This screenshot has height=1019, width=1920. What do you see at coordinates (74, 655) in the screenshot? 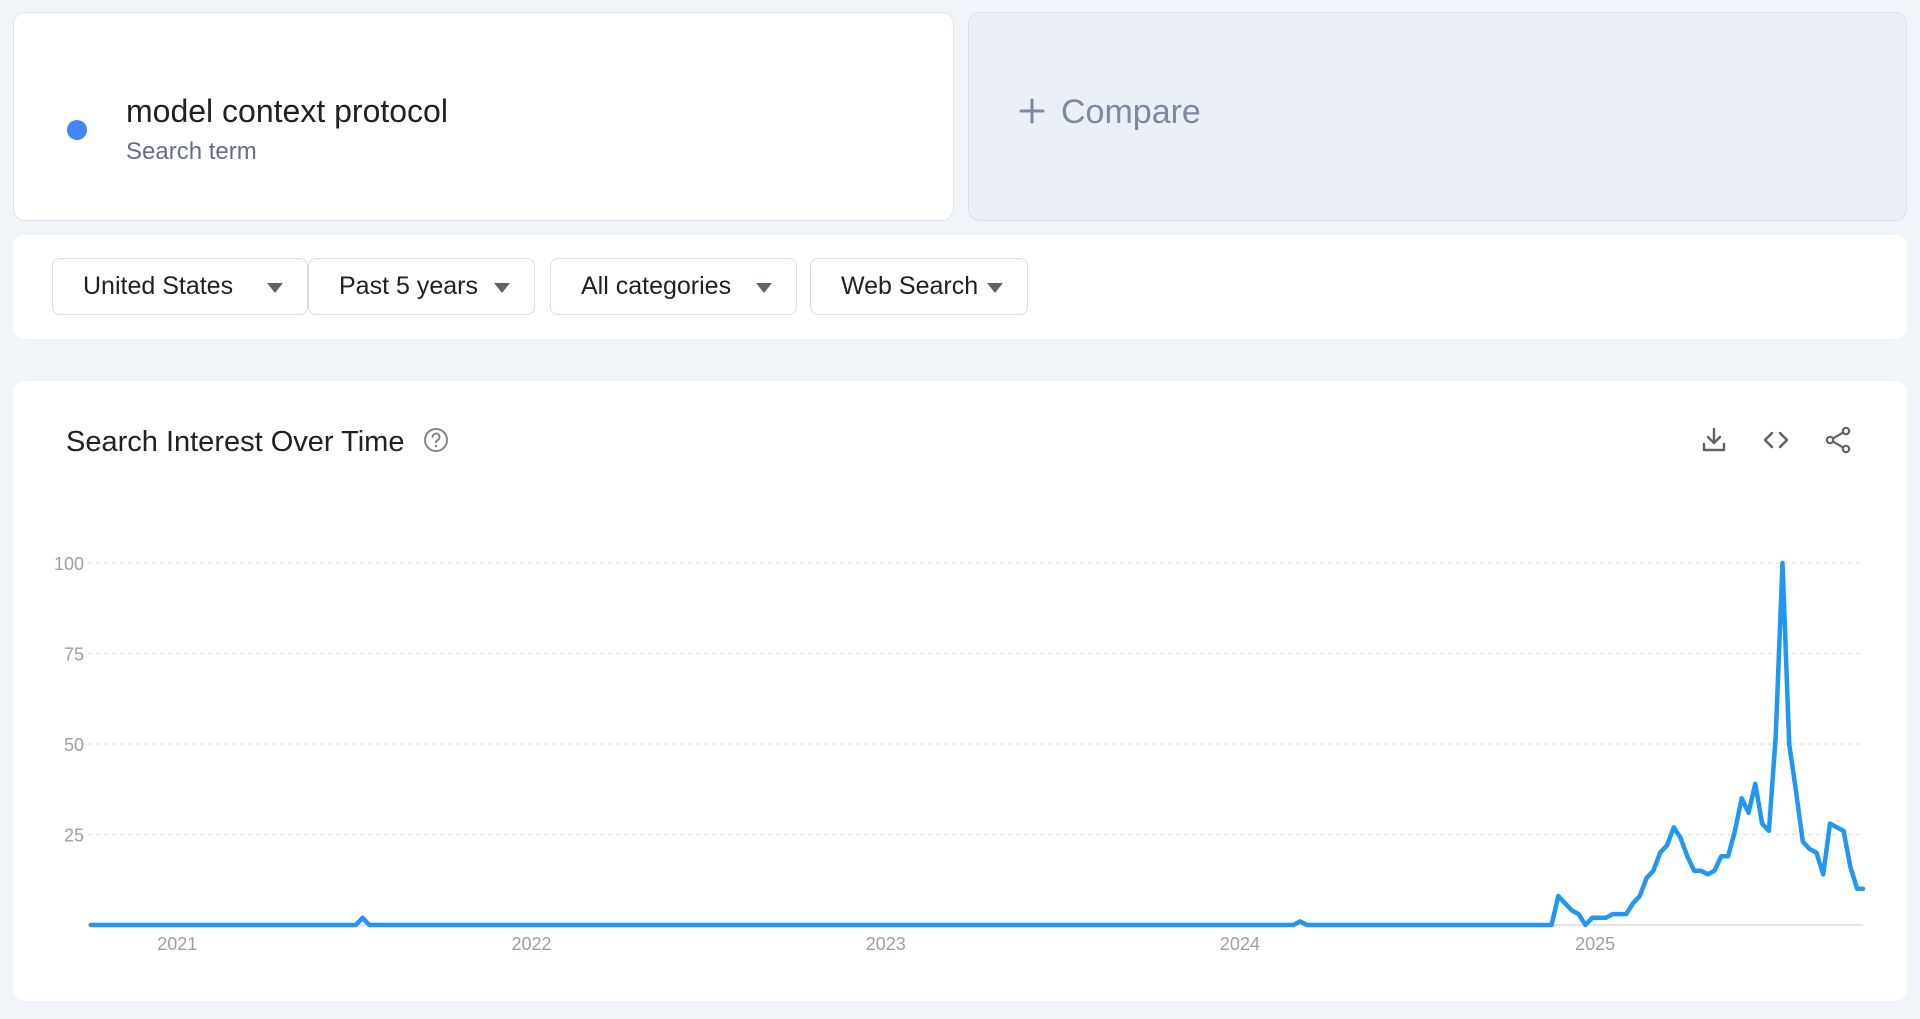
I see `y-tick-label: 75` at bounding box center [74, 655].